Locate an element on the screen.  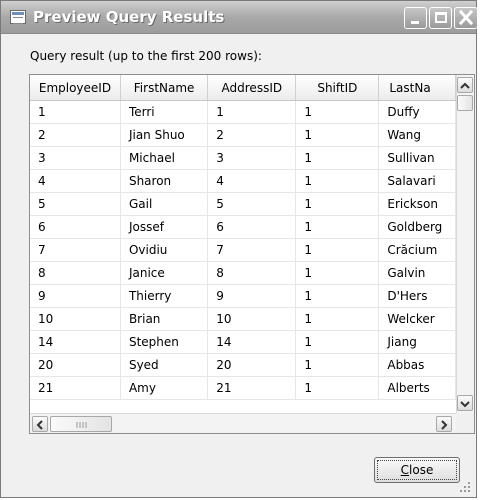
cell: Wang is located at coordinates (417, 135).